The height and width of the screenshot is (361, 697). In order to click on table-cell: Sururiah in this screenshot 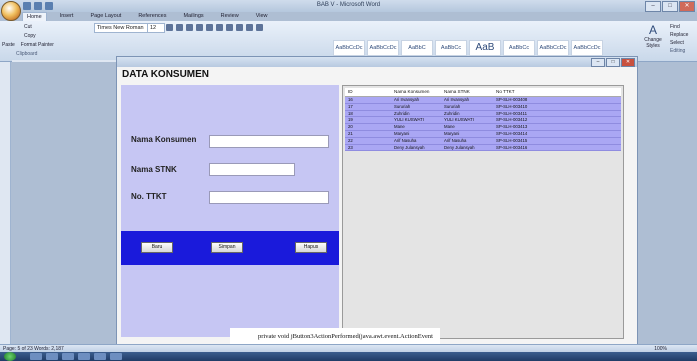, I will do `click(452, 106)`.